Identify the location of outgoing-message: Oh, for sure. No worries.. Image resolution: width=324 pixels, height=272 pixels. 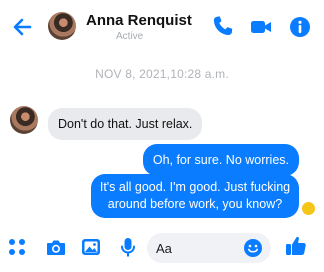
(220, 160).